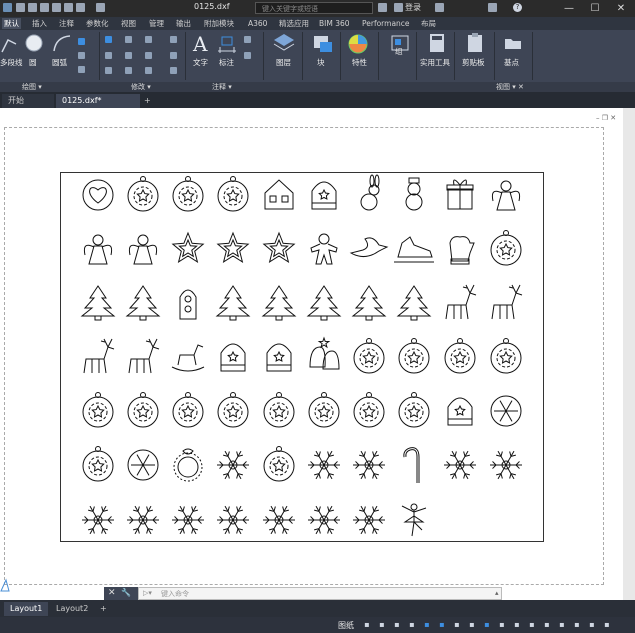  Describe the element at coordinates (334, 23) in the screenshot. I see `tab-10: BIM 360` at that location.